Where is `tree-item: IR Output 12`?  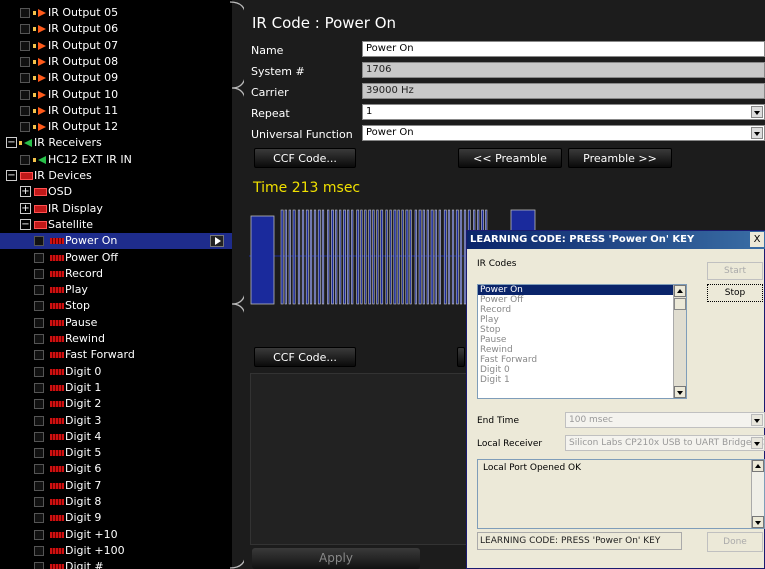 tree-item: IR Output 12 is located at coordinates (116, 127).